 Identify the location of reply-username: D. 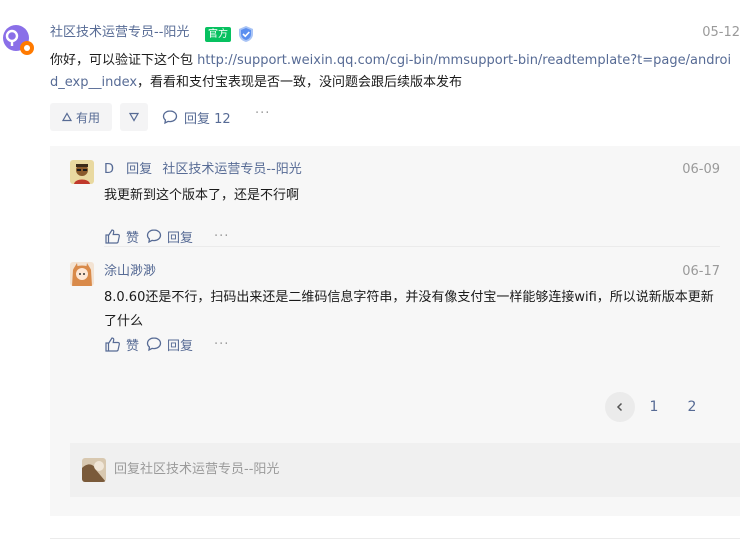
(109, 169).